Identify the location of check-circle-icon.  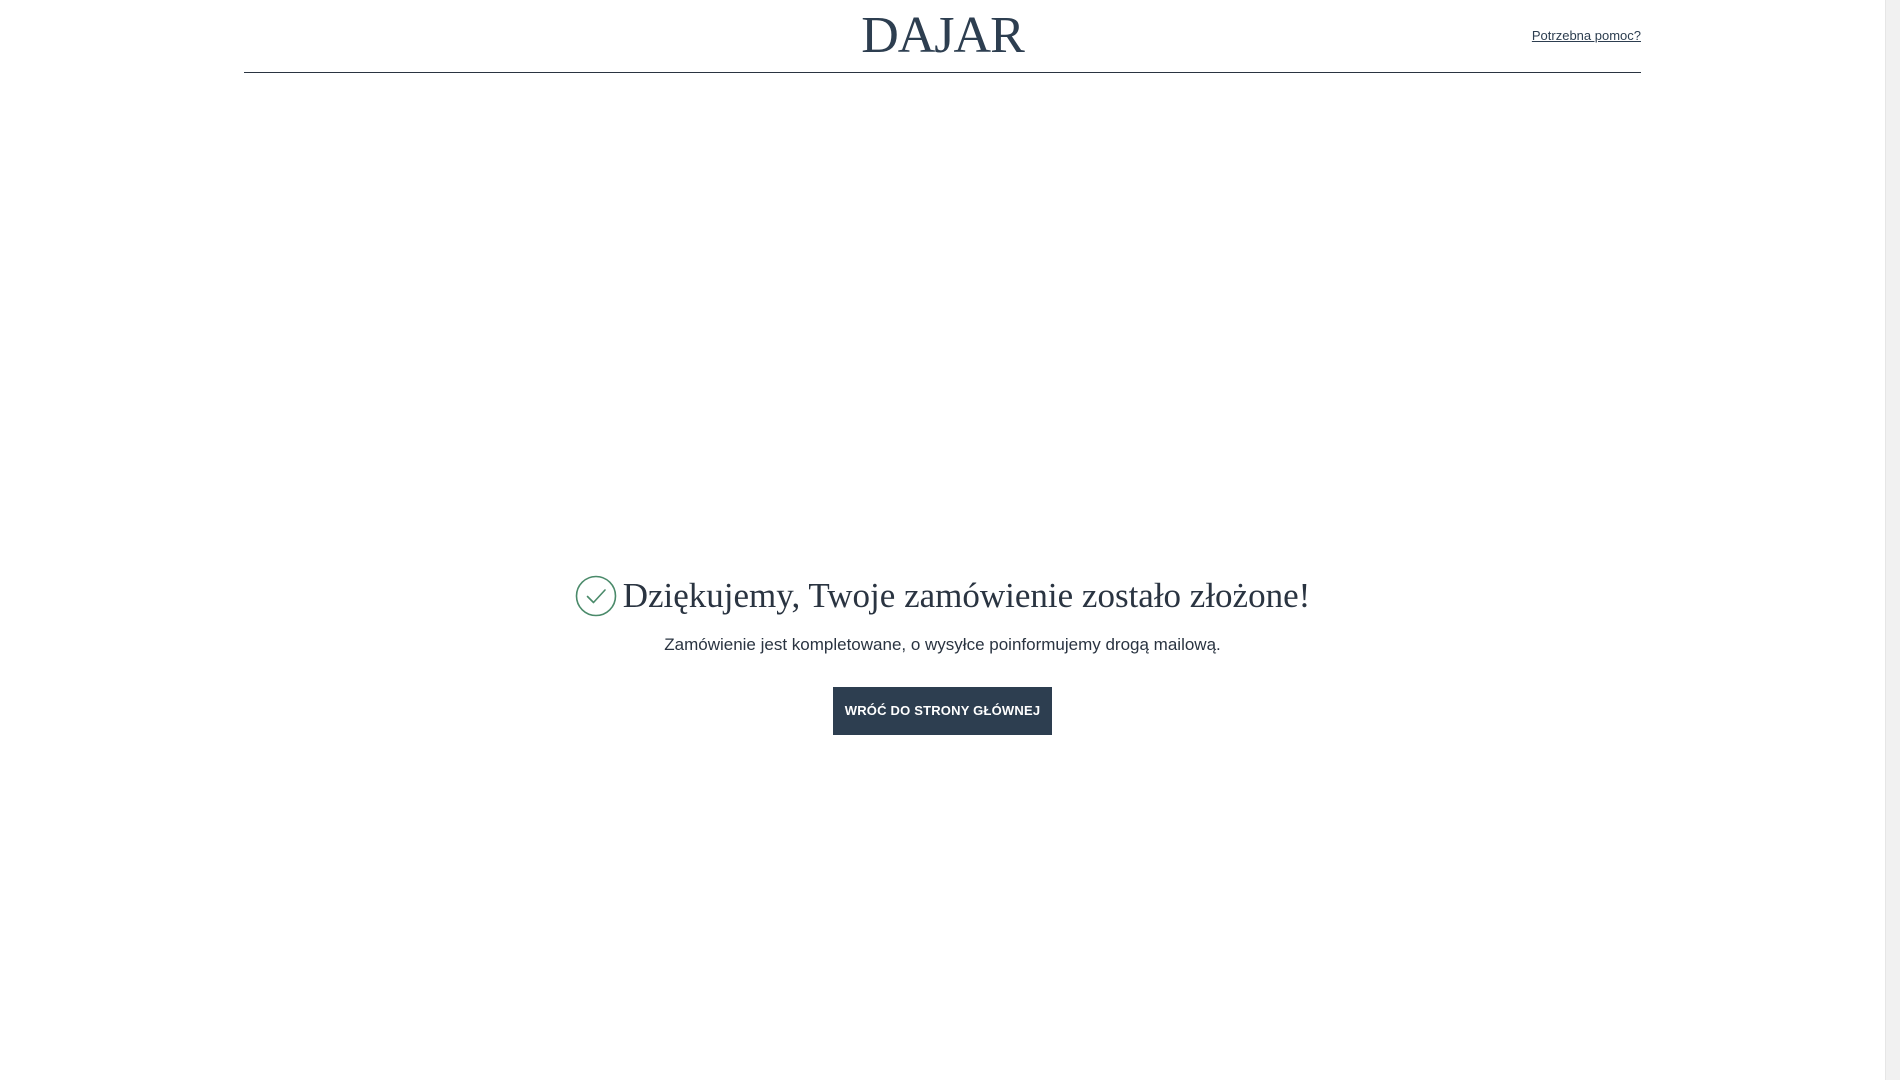
(596, 596).